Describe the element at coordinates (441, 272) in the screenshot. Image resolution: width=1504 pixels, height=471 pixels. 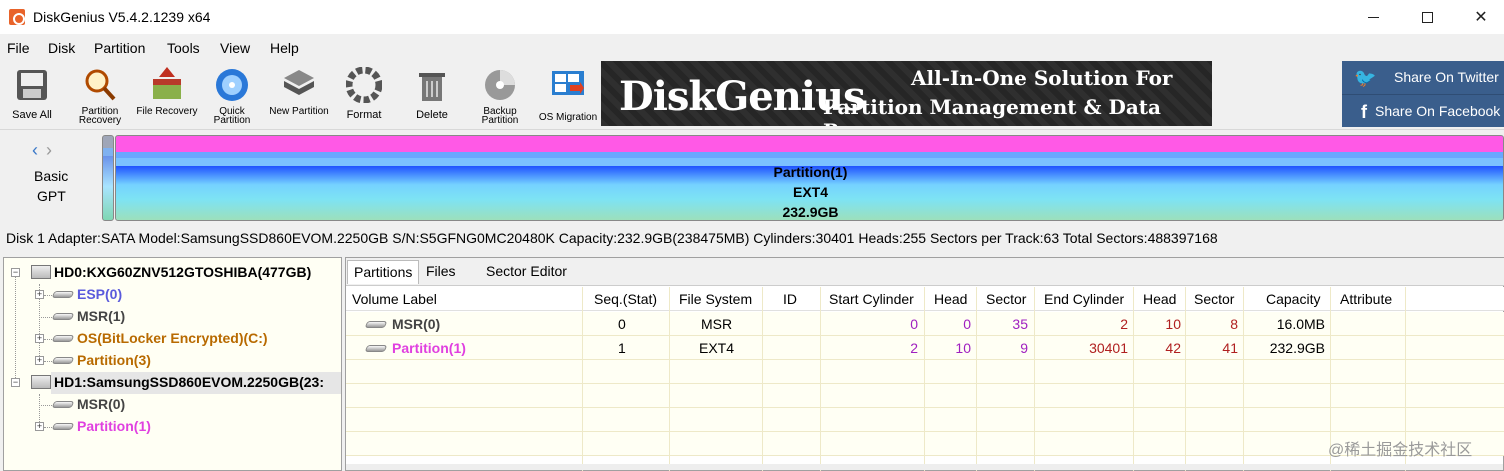
I see `tab-files: Files` at that location.